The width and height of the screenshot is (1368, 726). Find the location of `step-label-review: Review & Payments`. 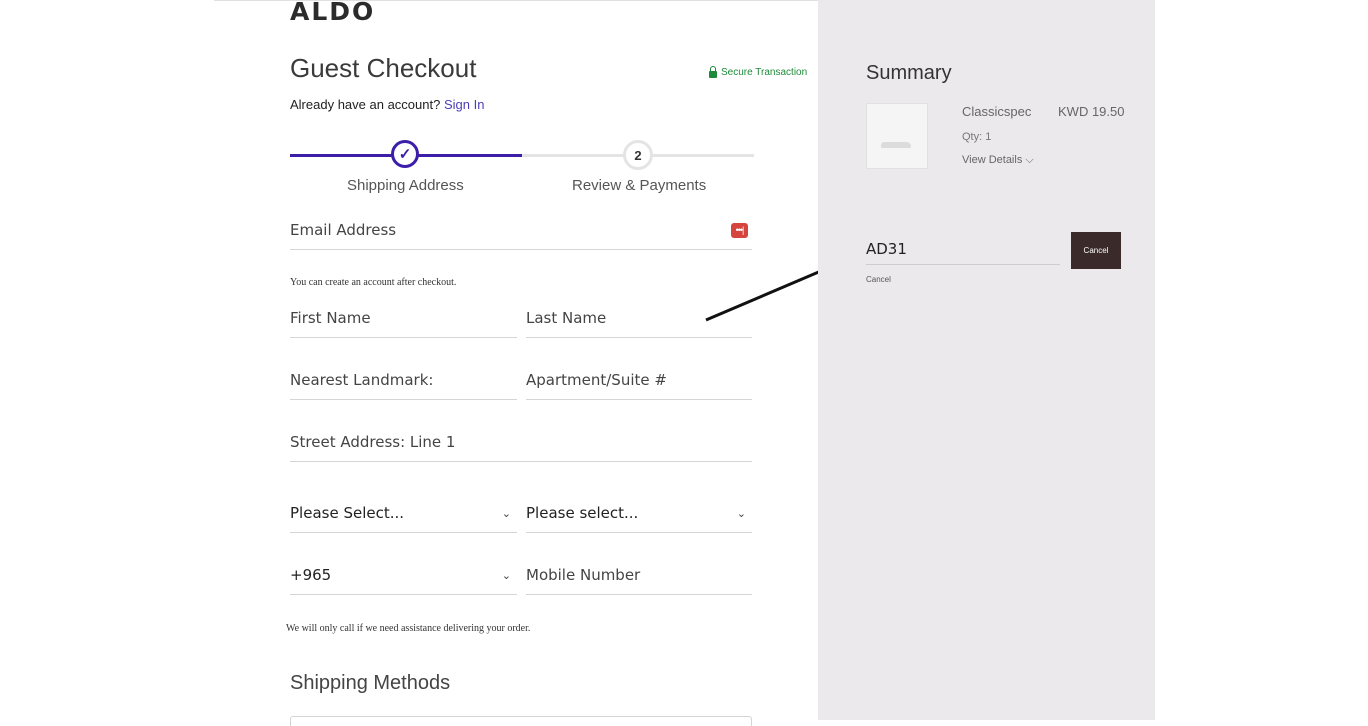

step-label-review: Review & Payments is located at coordinates (639, 185).